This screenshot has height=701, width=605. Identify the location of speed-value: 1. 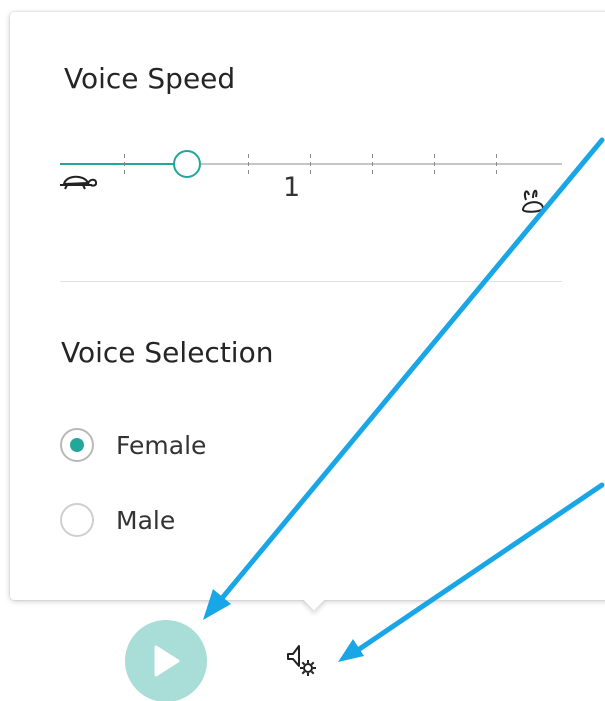
(292, 187).